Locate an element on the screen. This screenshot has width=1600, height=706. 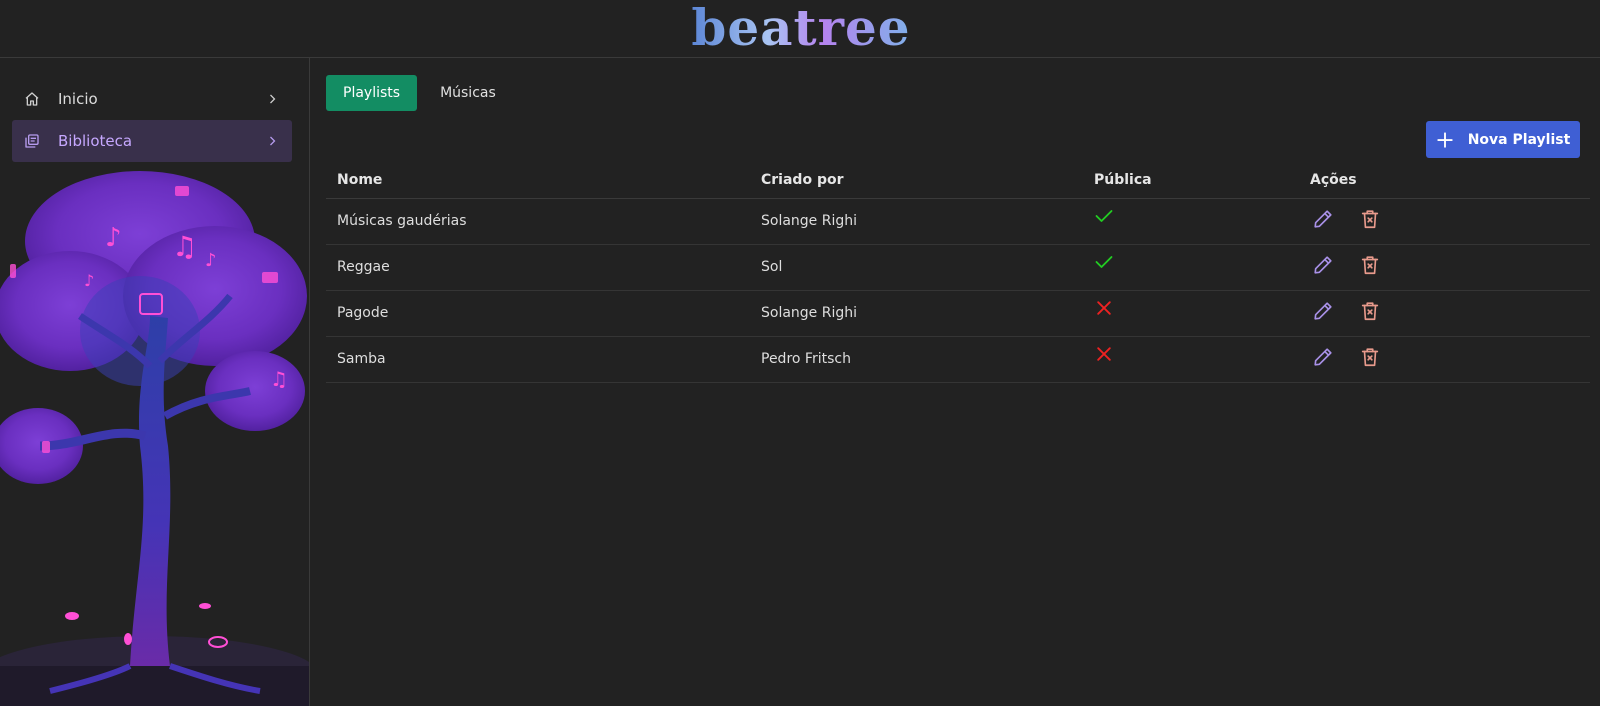
app-header: beatree is located at coordinates (800, 29).